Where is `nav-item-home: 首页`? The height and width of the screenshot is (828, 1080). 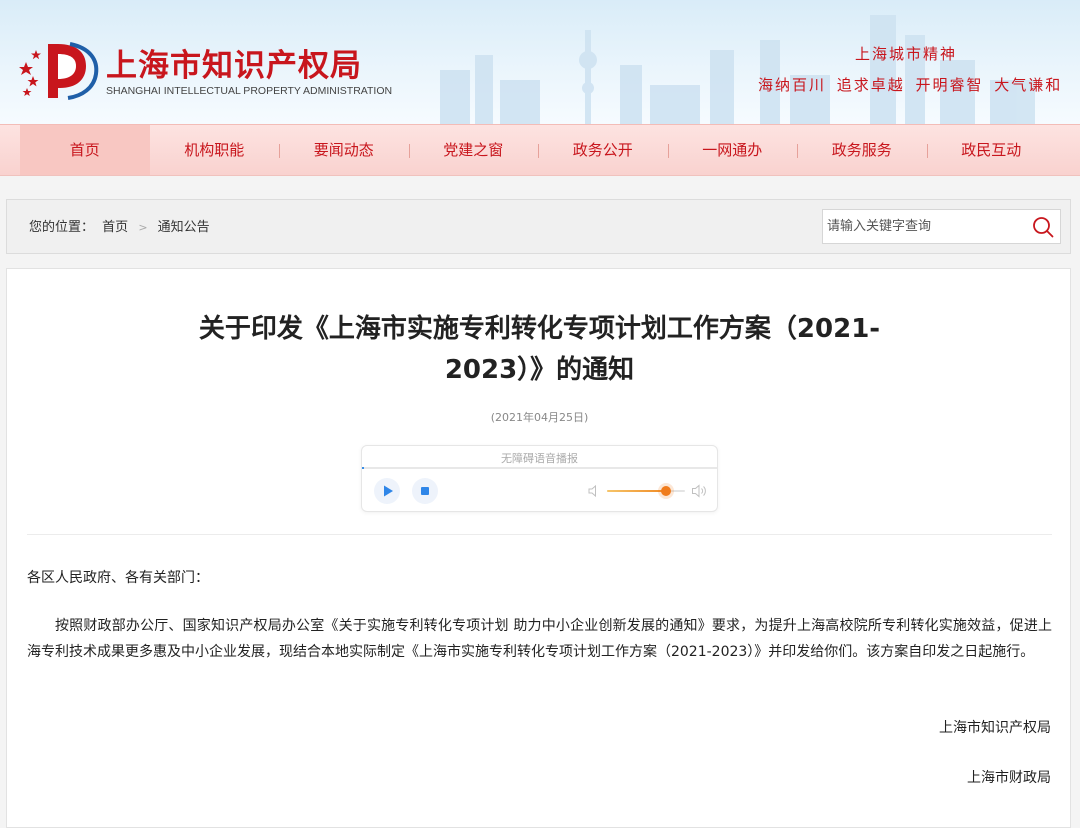 nav-item-home: 首页 is located at coordinates (85, 150).